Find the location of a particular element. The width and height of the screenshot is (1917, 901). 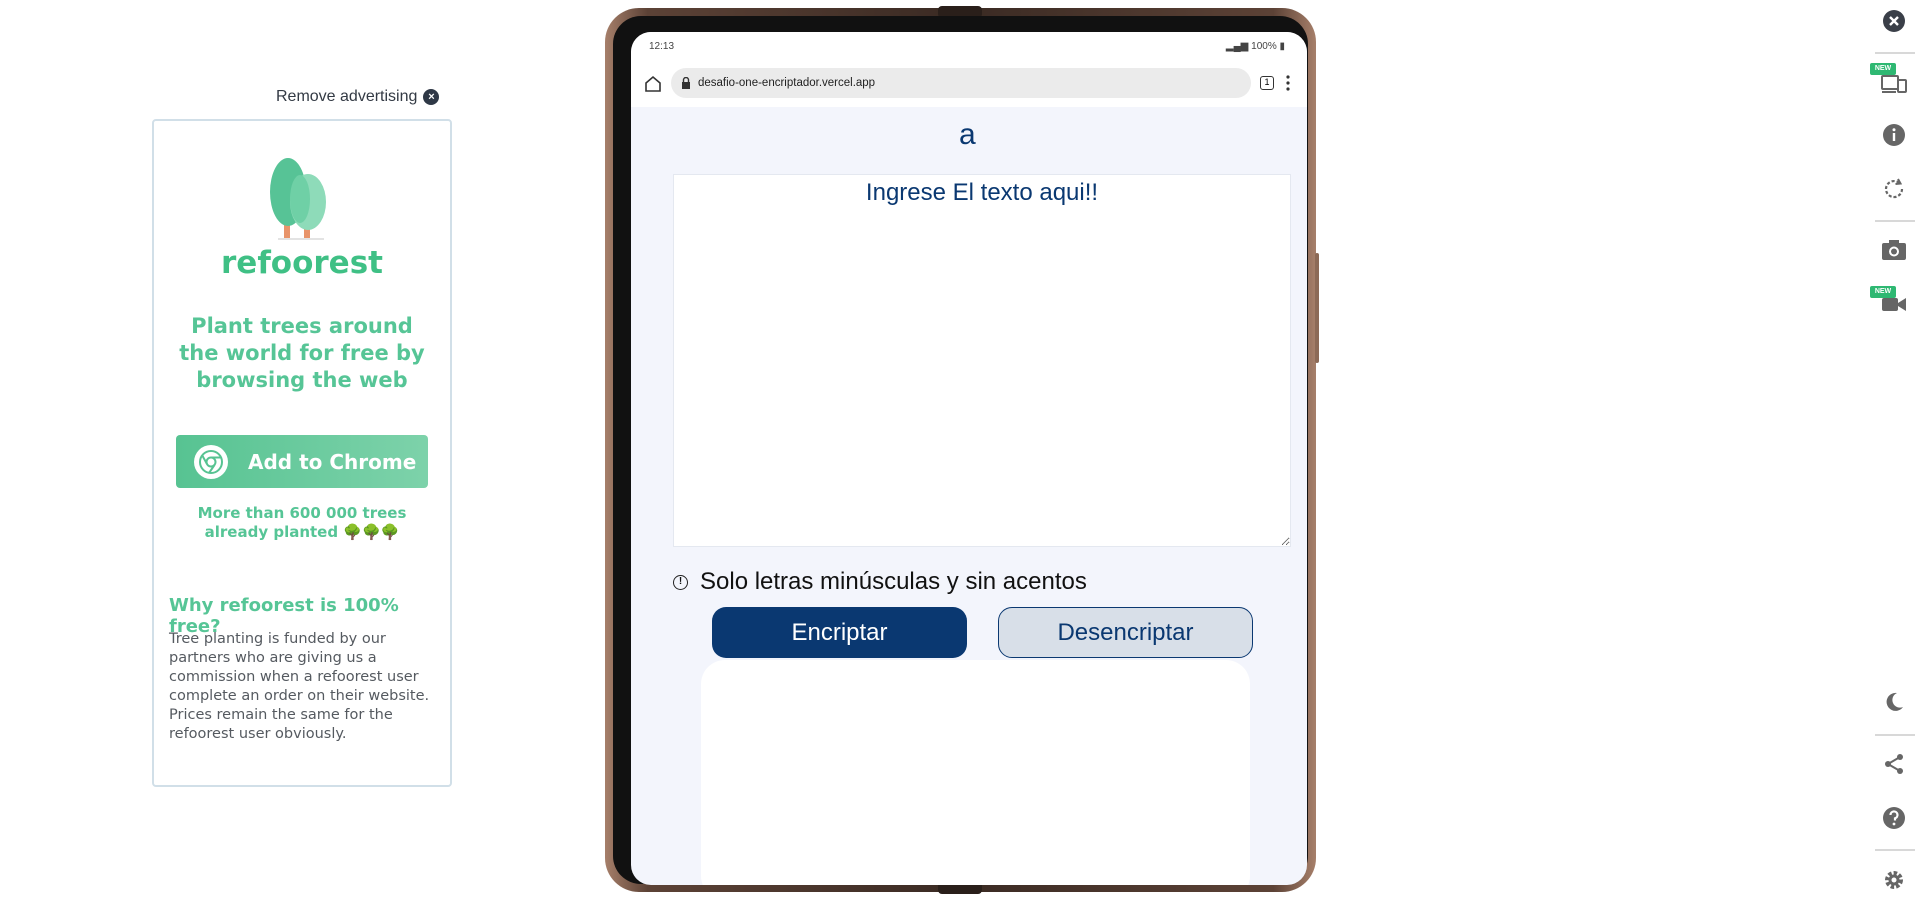

battery-level: 100% is located at coordinates (1264, 46).